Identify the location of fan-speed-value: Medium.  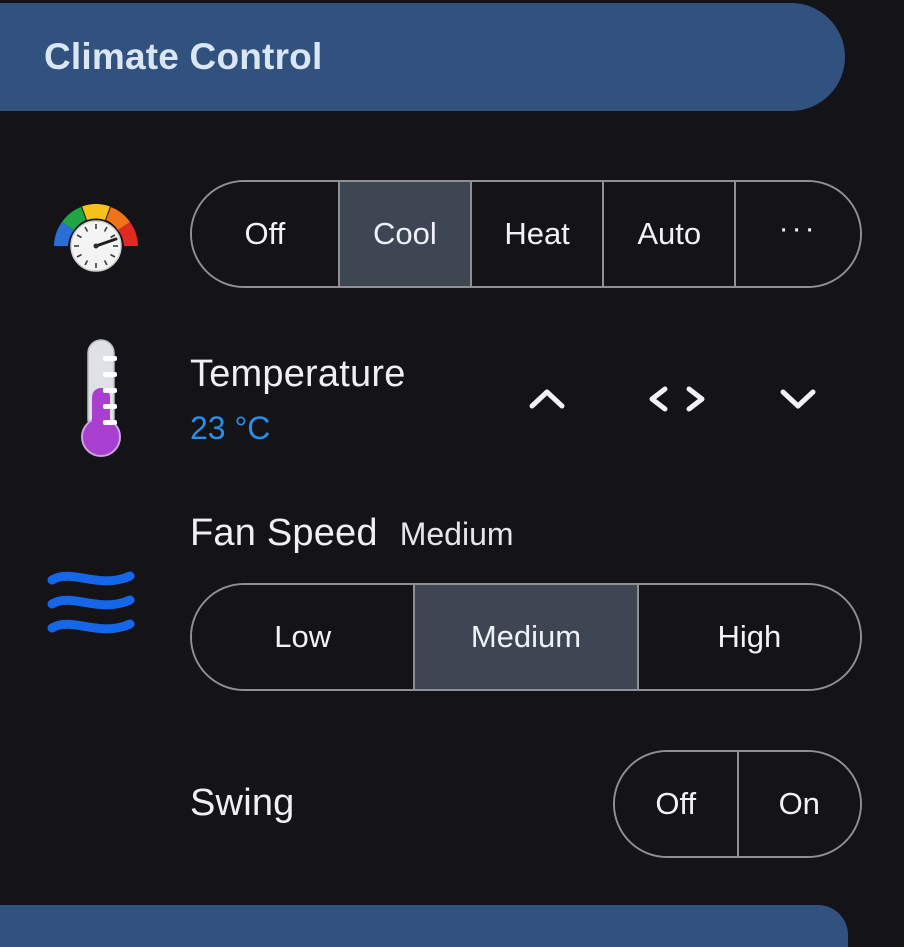
(456, 534).